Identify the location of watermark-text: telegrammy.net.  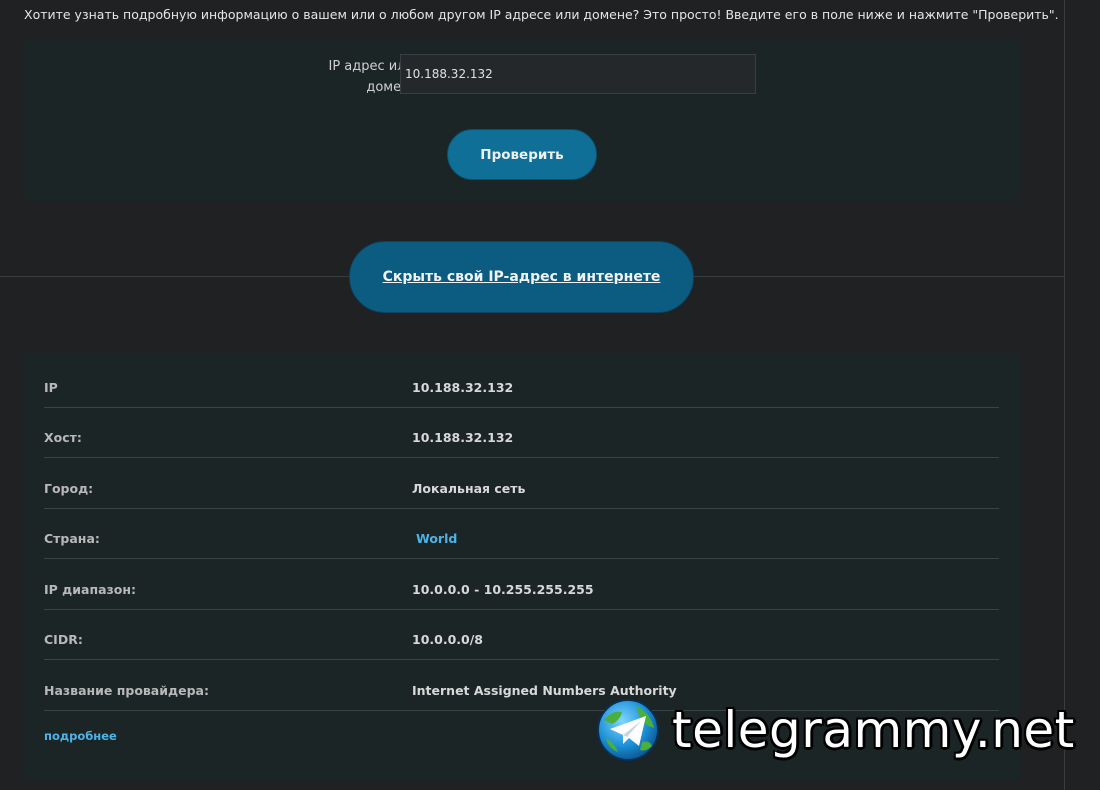
(873, 730).